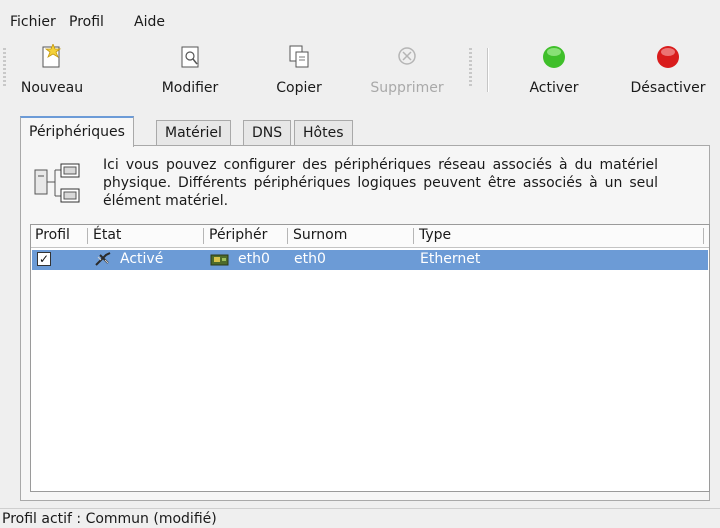  Describe the element at coordinates (488, 70) in the screenshot. I see `toolbar-separator` at that location.